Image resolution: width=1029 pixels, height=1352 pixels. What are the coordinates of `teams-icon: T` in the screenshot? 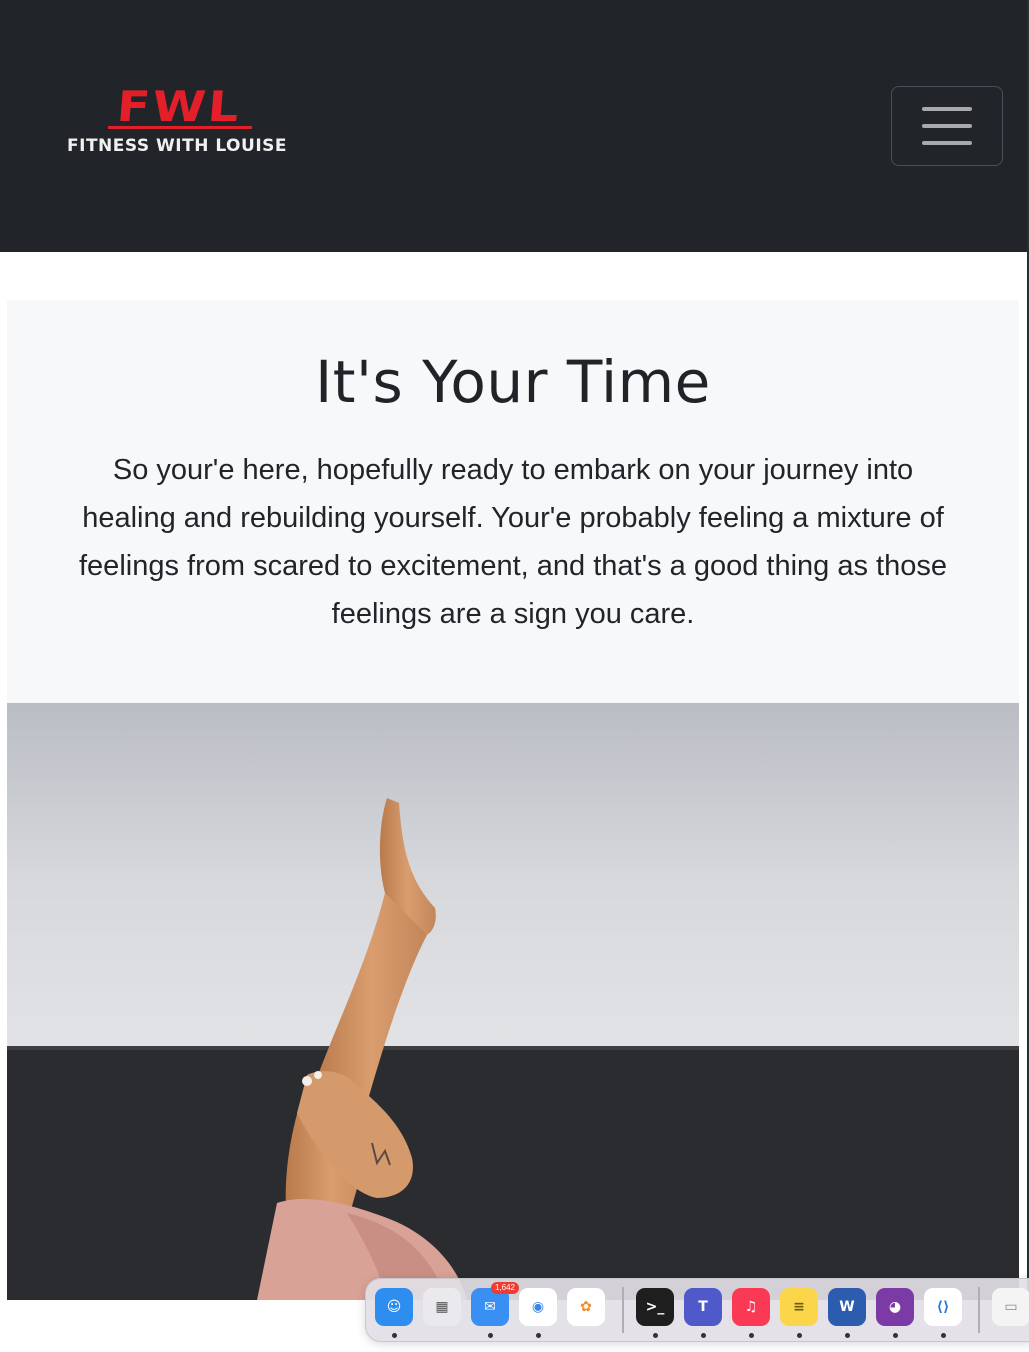 It's located at (703, 1307).